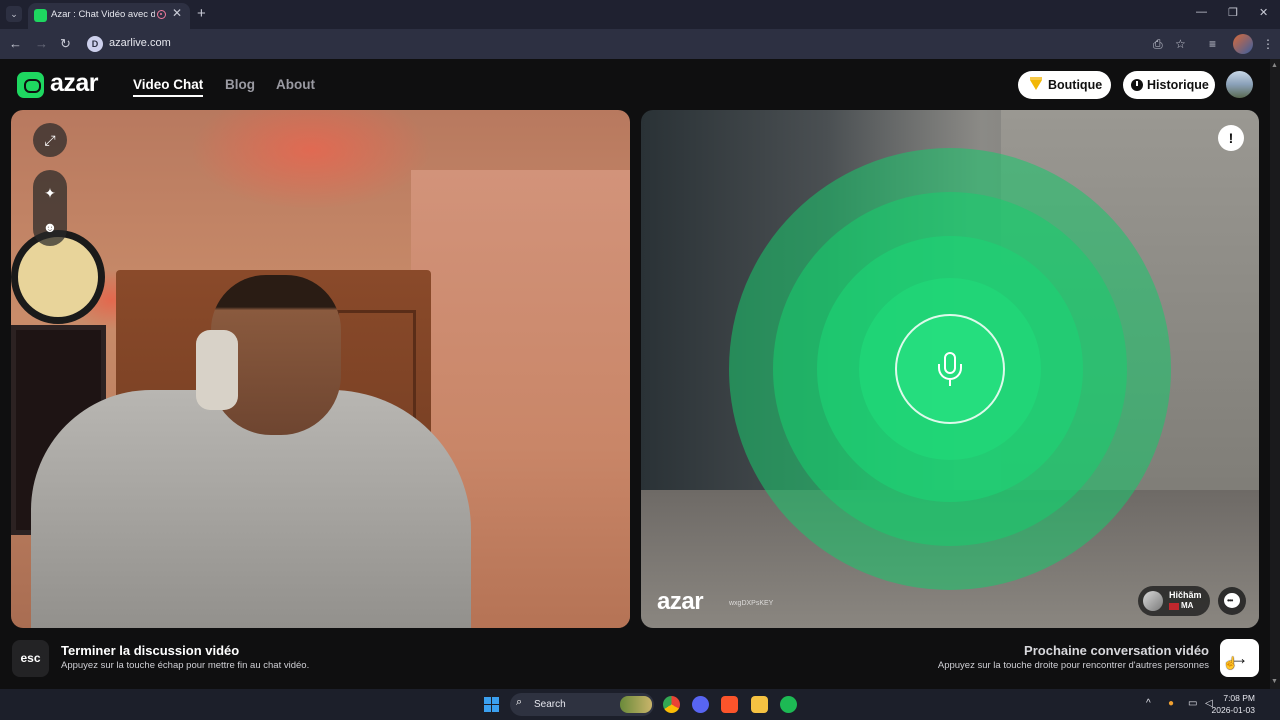 The image size is (1280, 720). What do you see at coordinates (95, 44) in the screenshot?
I see `site-info-icon: D` at bounding box center [95, 44].